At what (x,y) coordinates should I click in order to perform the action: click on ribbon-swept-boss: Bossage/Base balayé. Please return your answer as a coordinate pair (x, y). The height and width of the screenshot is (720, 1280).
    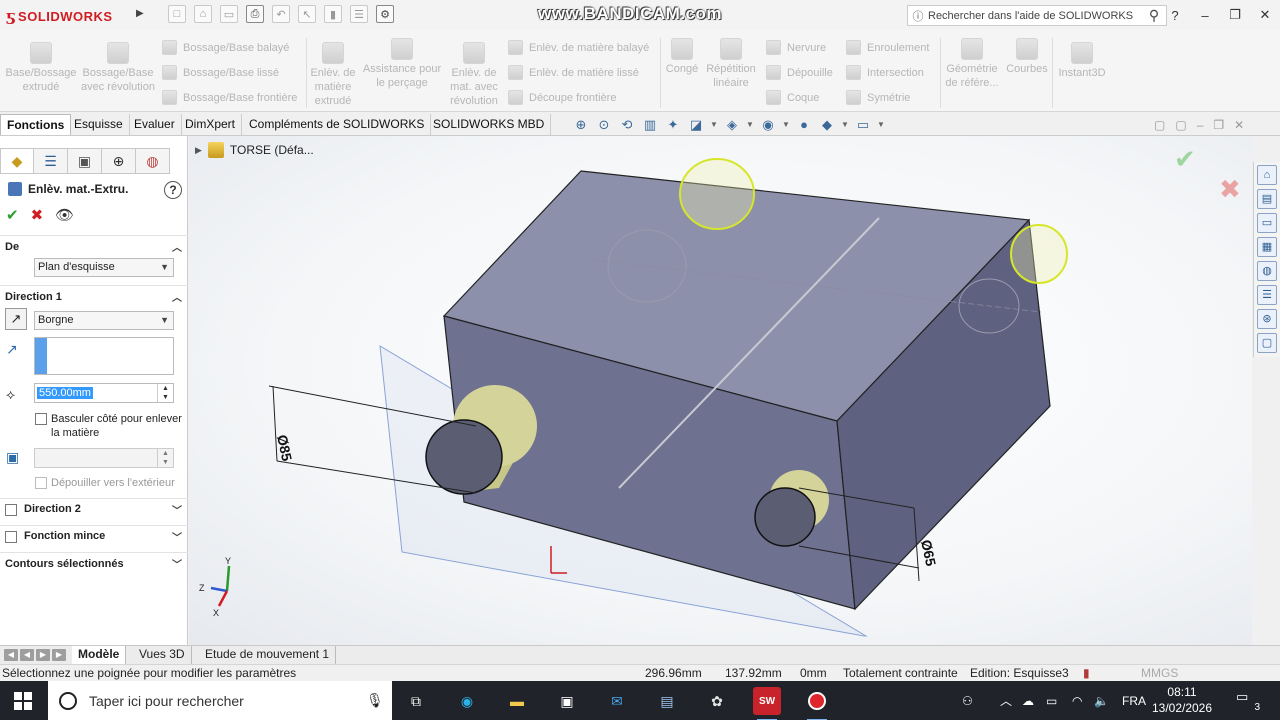
    Looking at the image, I should click on (225, 47).